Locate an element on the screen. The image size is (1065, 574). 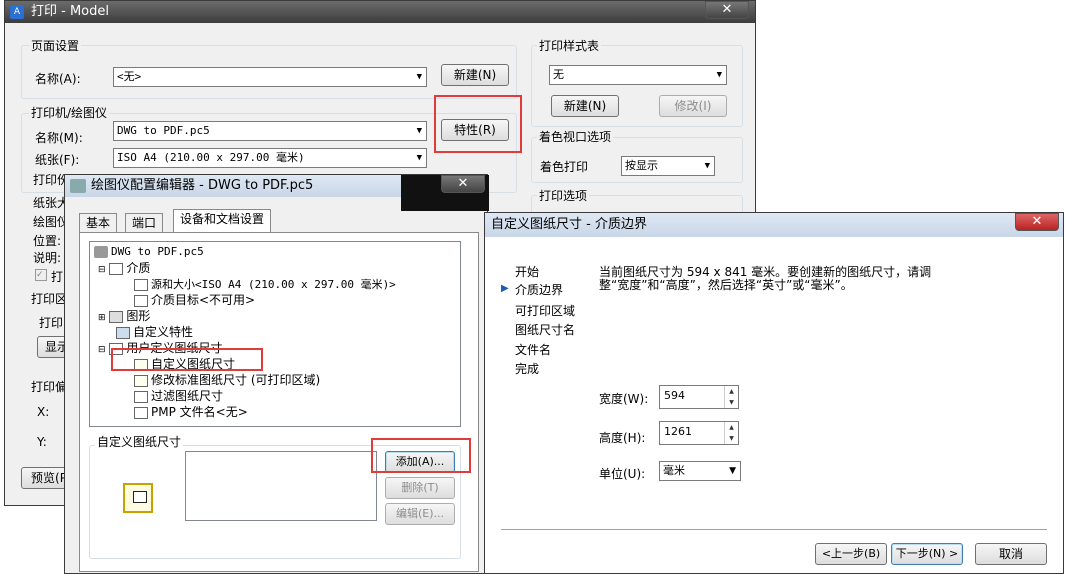
height-value: 1261 is located at coordinates (678, 431).